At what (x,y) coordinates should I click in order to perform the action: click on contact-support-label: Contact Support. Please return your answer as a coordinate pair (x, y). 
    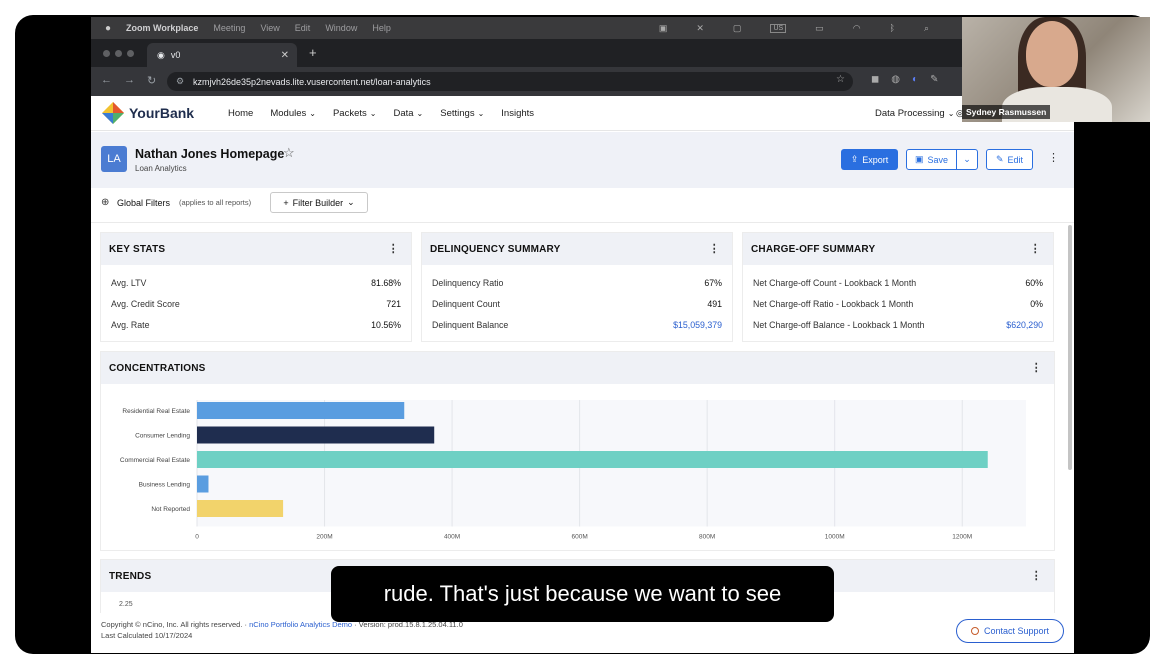
    Looking at the image, I should click on (1016, 631).